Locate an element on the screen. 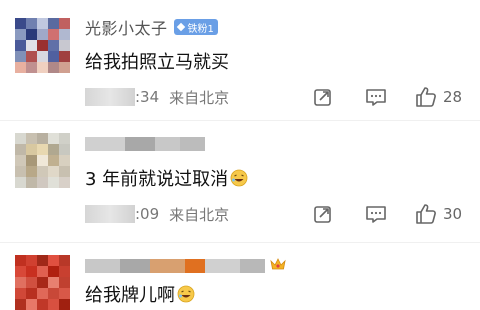  thumbs-up-icon is located at coordinates (426, 97).